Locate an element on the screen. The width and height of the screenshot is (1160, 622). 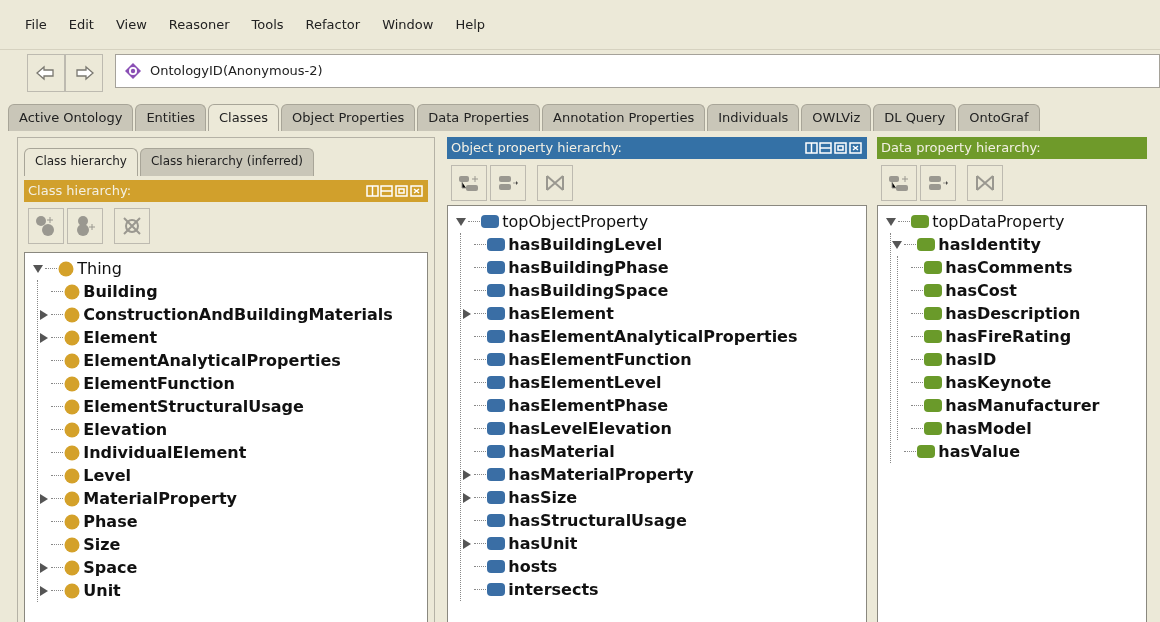
tree-item: hasBuildingSpace is located at coordinates (588, 290).